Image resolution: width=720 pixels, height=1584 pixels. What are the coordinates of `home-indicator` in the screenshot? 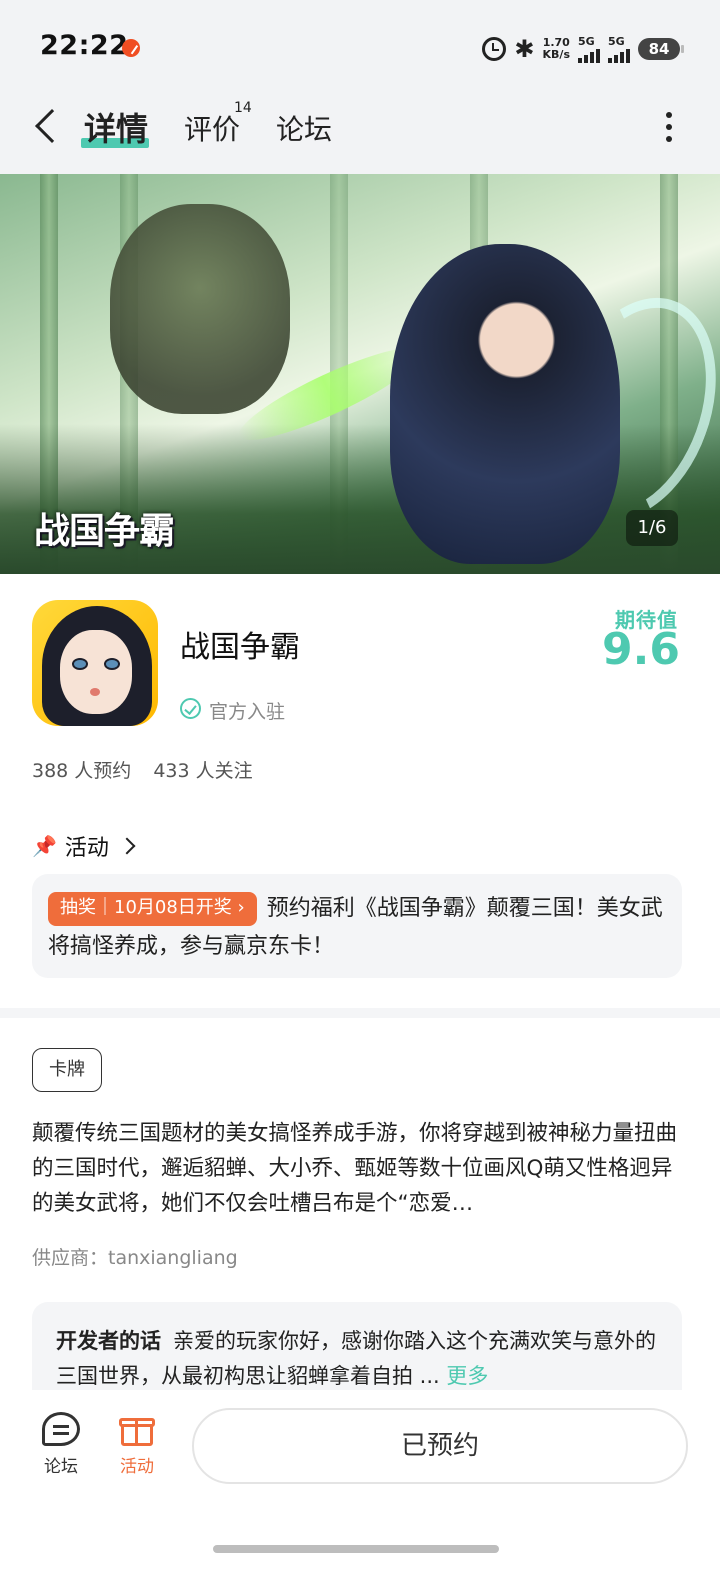 It's located at (356, 1549).